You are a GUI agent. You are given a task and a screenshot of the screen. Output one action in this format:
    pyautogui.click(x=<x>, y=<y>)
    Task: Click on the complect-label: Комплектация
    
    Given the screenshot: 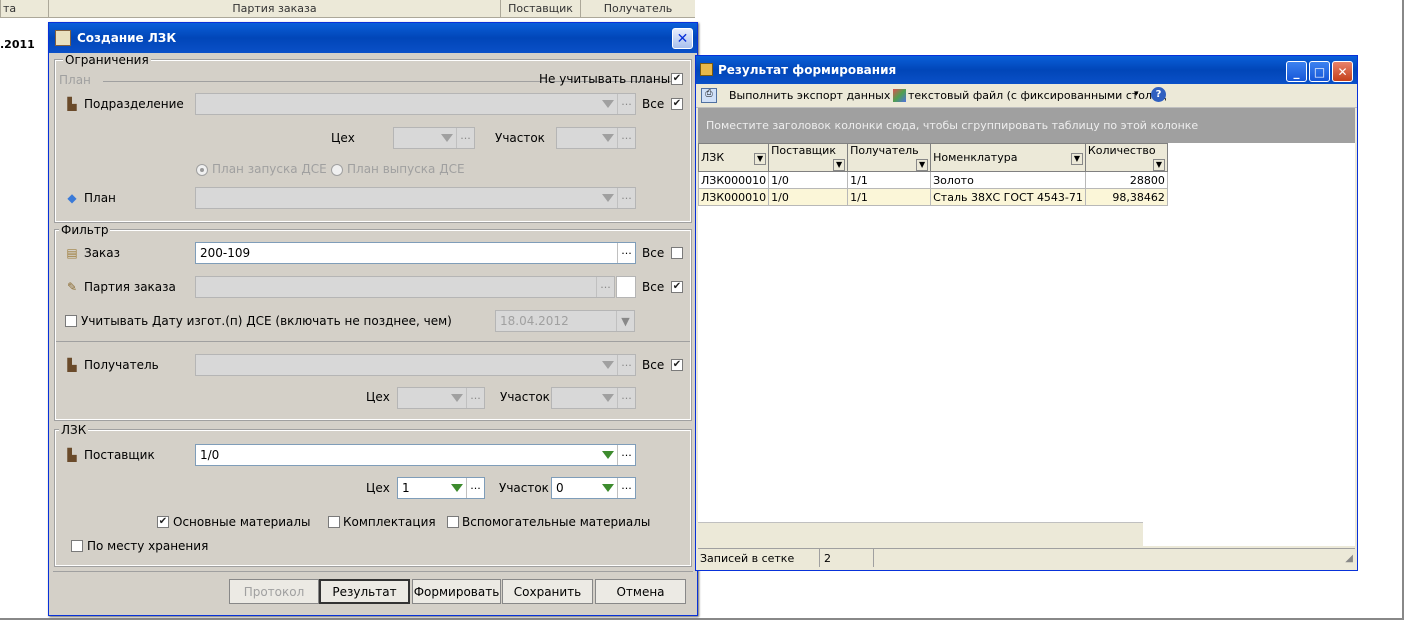 What is the action you would take?
    pyautogui.click(x=389, y=522)
    